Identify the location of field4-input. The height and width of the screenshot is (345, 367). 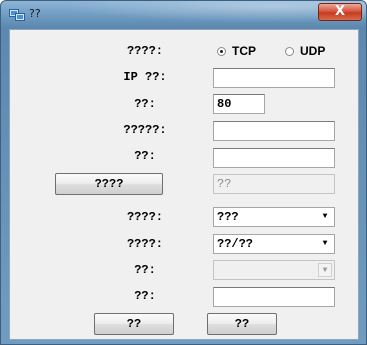
(274, 158).